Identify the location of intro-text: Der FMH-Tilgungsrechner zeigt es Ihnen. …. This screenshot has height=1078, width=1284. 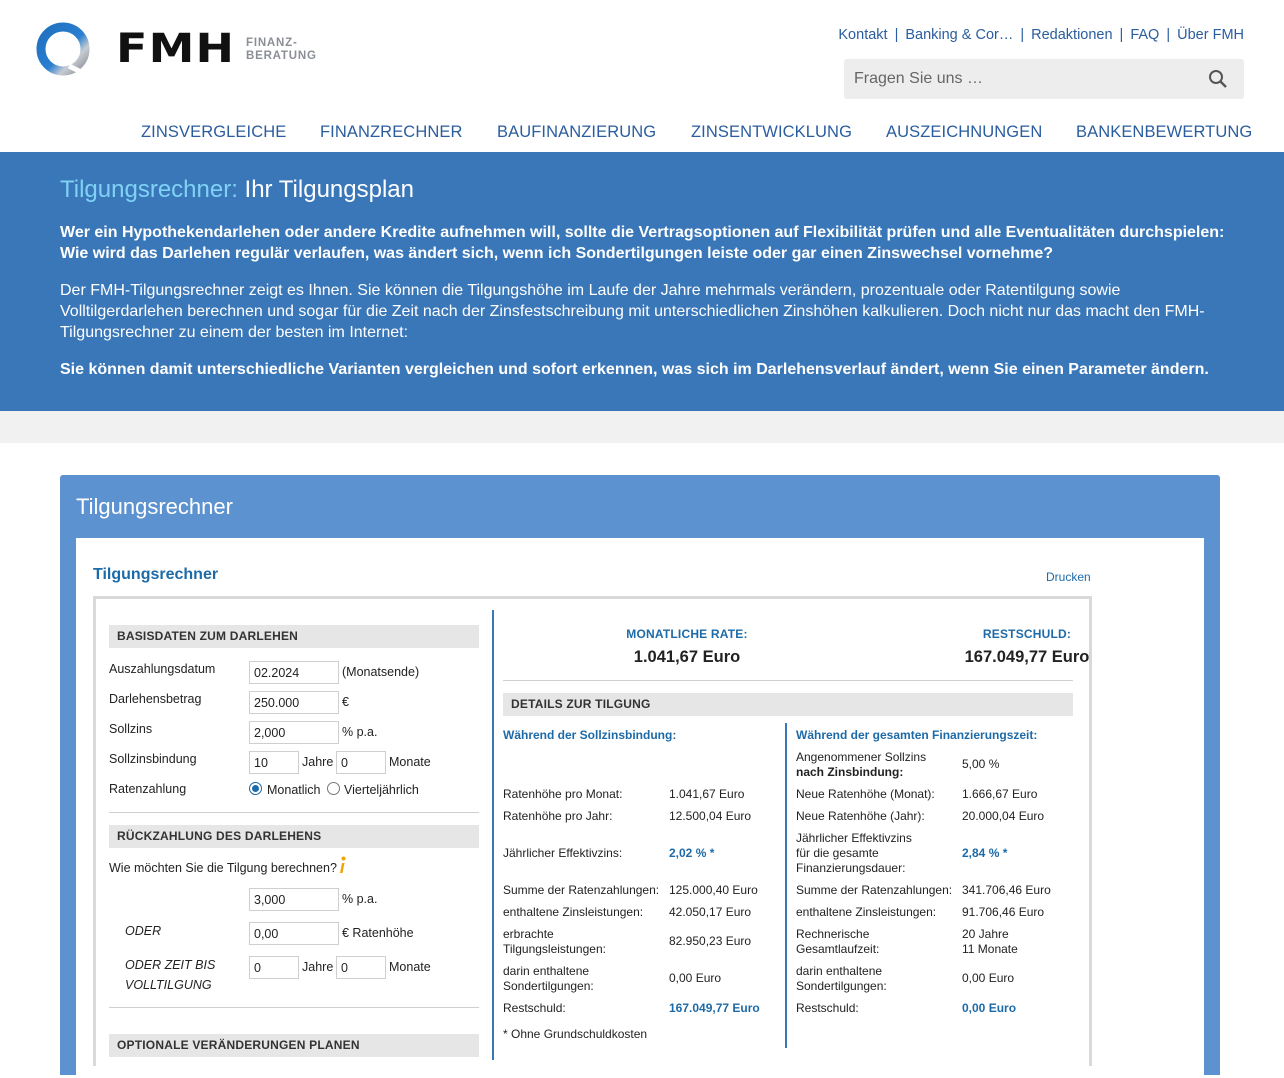
(632, 311).